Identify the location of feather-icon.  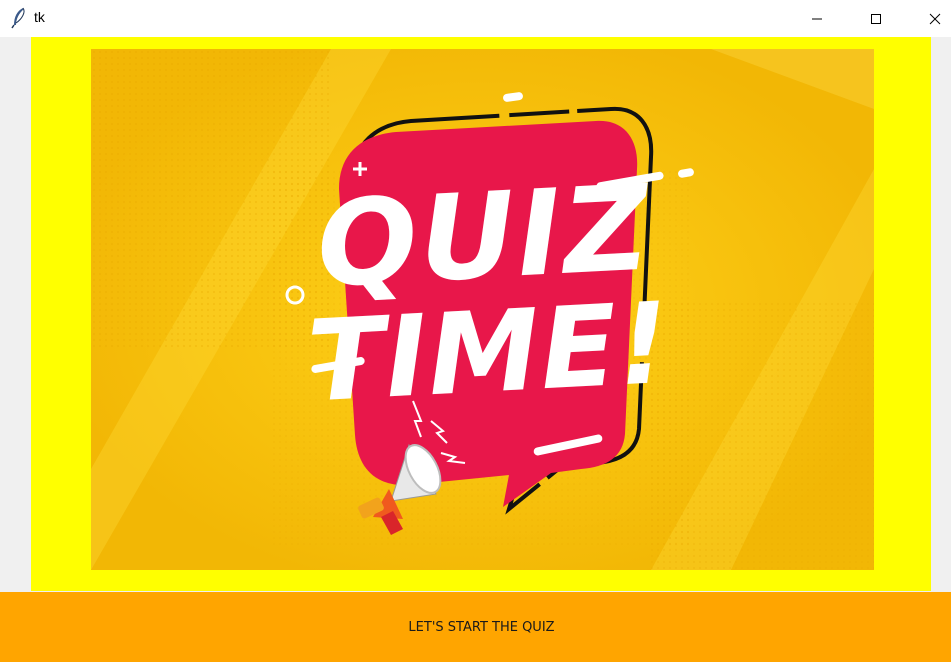
(19, 18).